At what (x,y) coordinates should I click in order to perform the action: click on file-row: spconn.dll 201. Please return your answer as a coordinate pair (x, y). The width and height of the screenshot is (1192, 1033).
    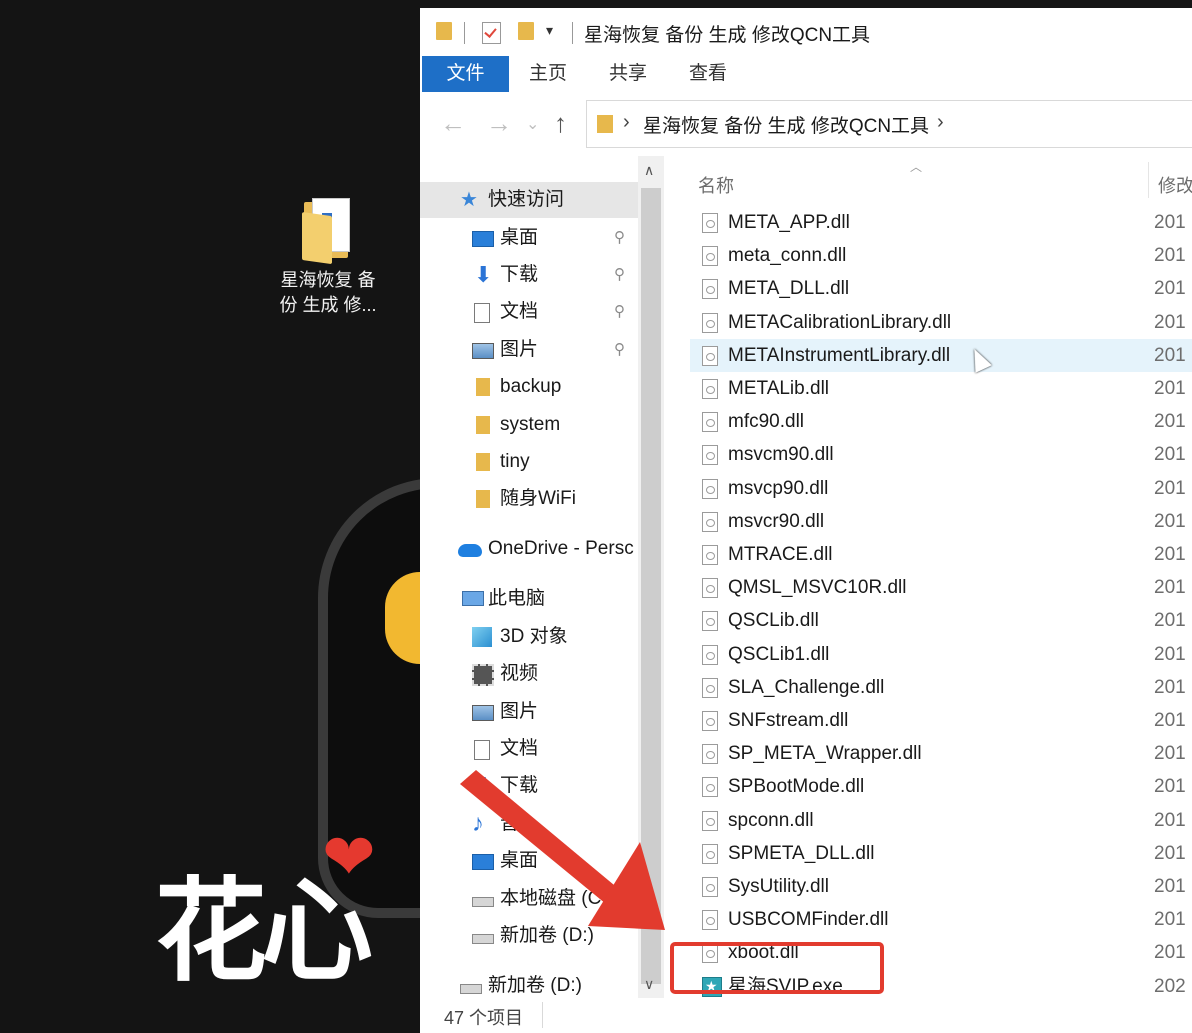
    Looking at the image, I should click on (941, 820).